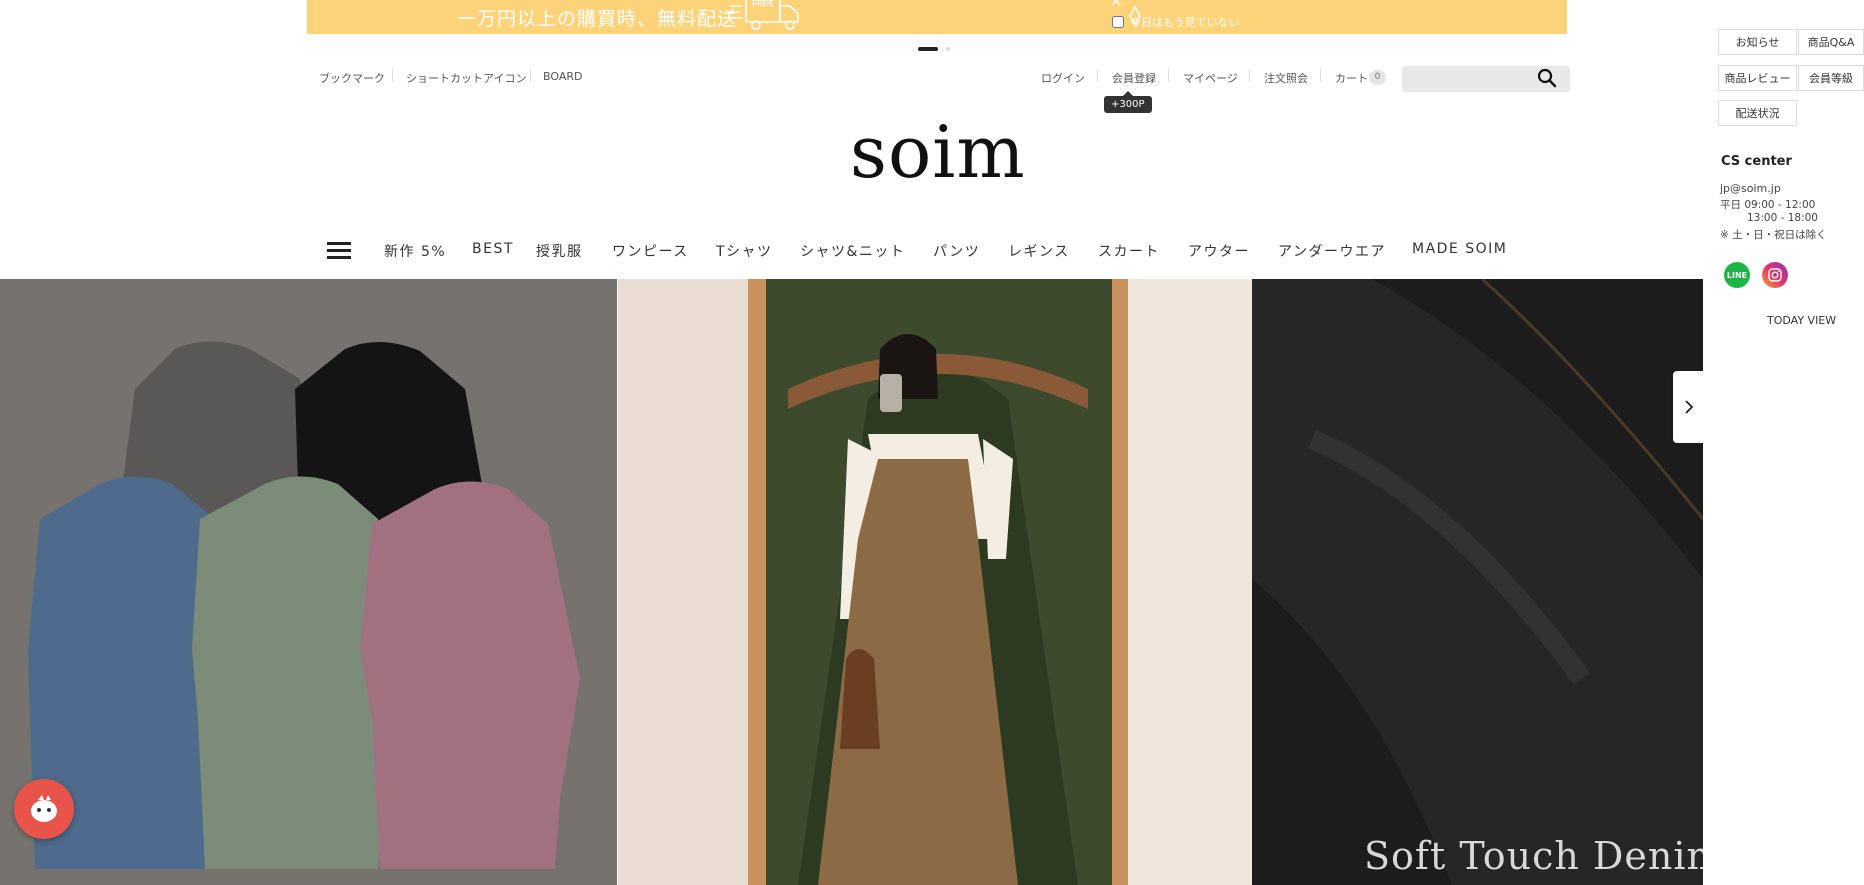  I want to click on nav-item-pants: パンツ, so click(956, 251).